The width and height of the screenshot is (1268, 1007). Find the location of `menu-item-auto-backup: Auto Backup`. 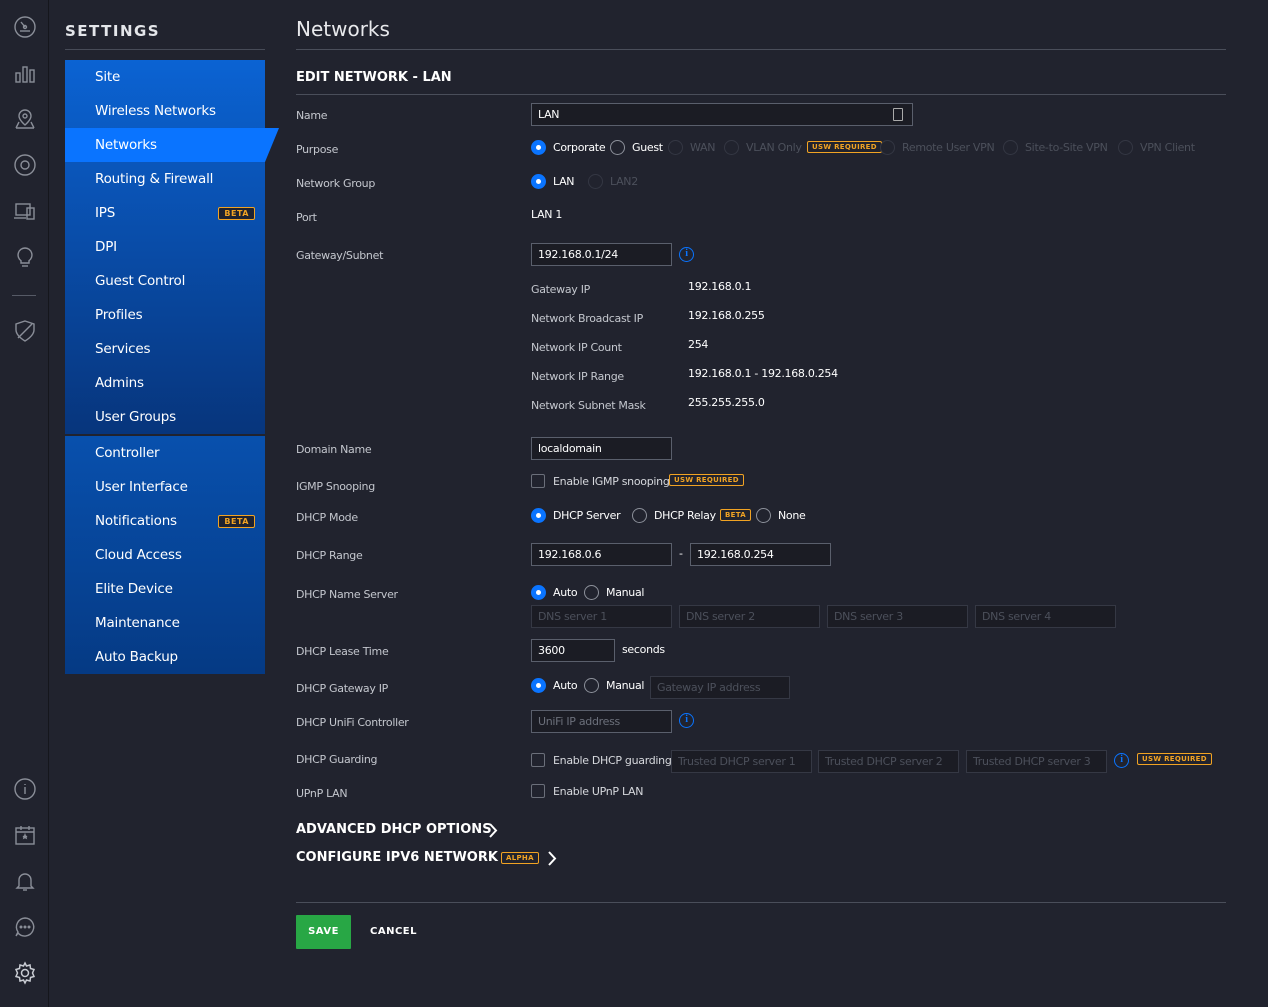

menu-item-auto-backup: Auto Backup is located at coordinates (165, 657).